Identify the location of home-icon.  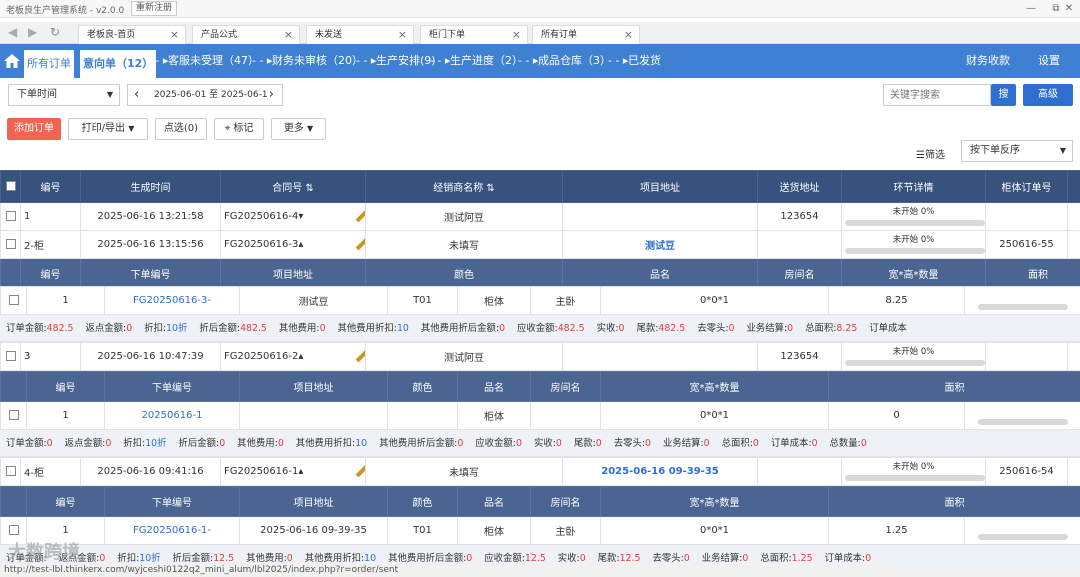
(12, 61).